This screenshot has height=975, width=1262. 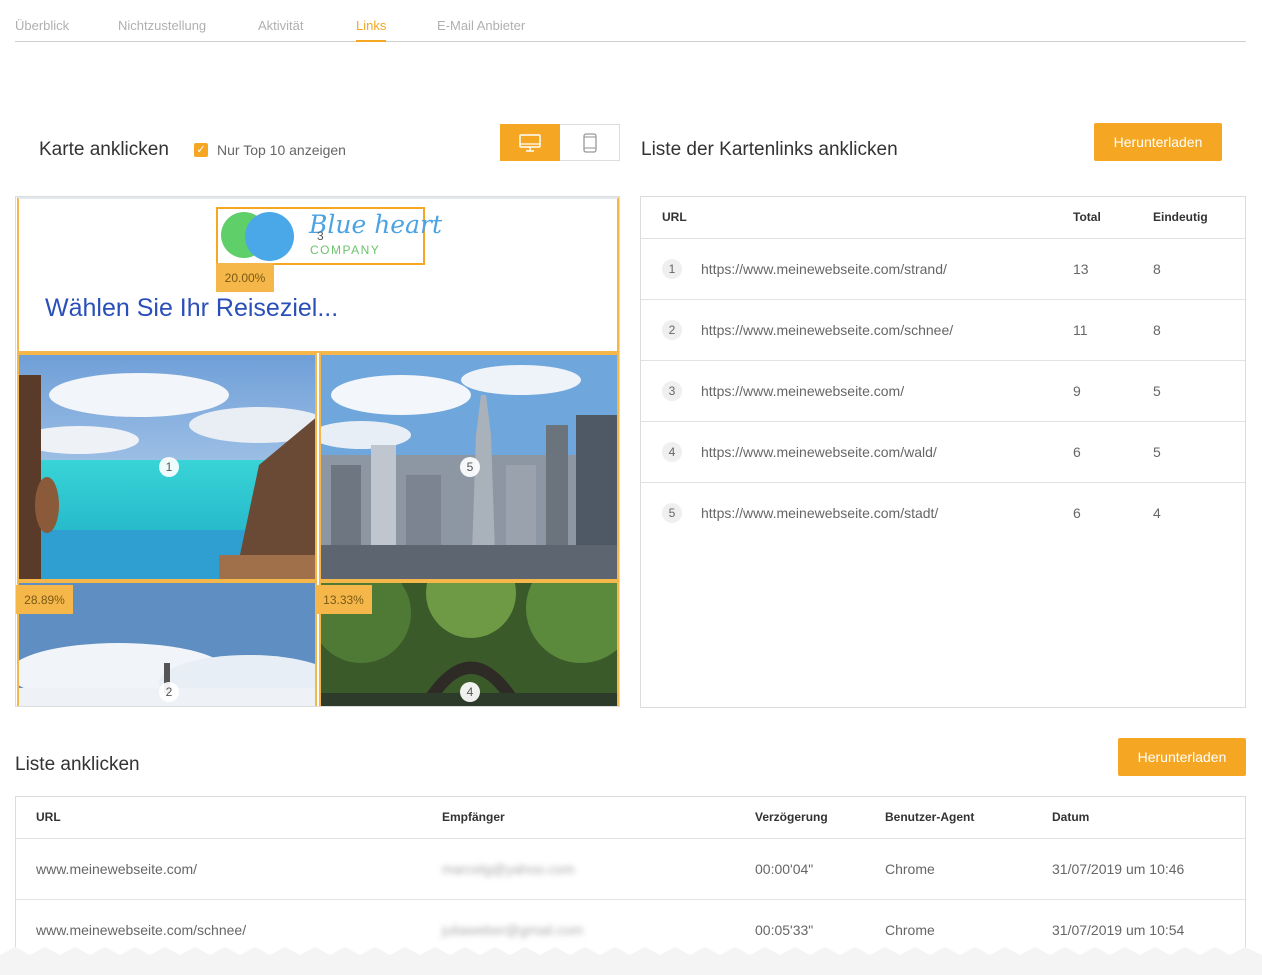 What do you see at coordinates (672, 452) in the screenshot?
I see `row-index: 4` at bounding box center [672, 452].